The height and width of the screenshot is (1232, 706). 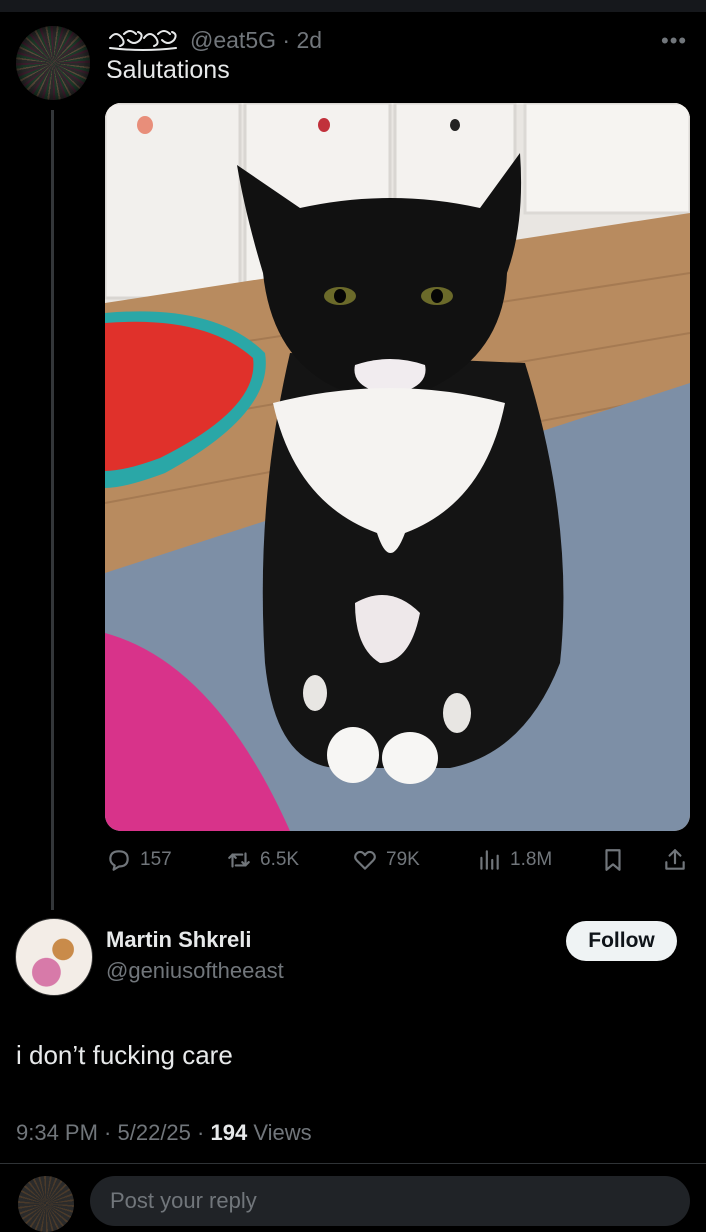 I want to click on views-count: 1.8M, so click(x=531, y=859).